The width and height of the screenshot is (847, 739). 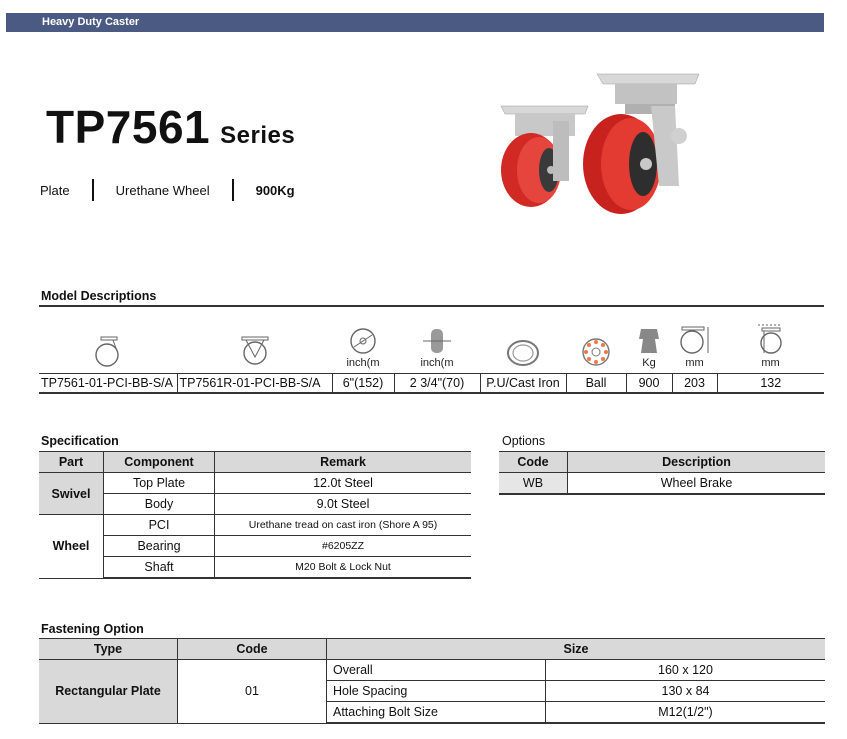 I want to click on model-number: TP7561, so click(x=128, y=127).